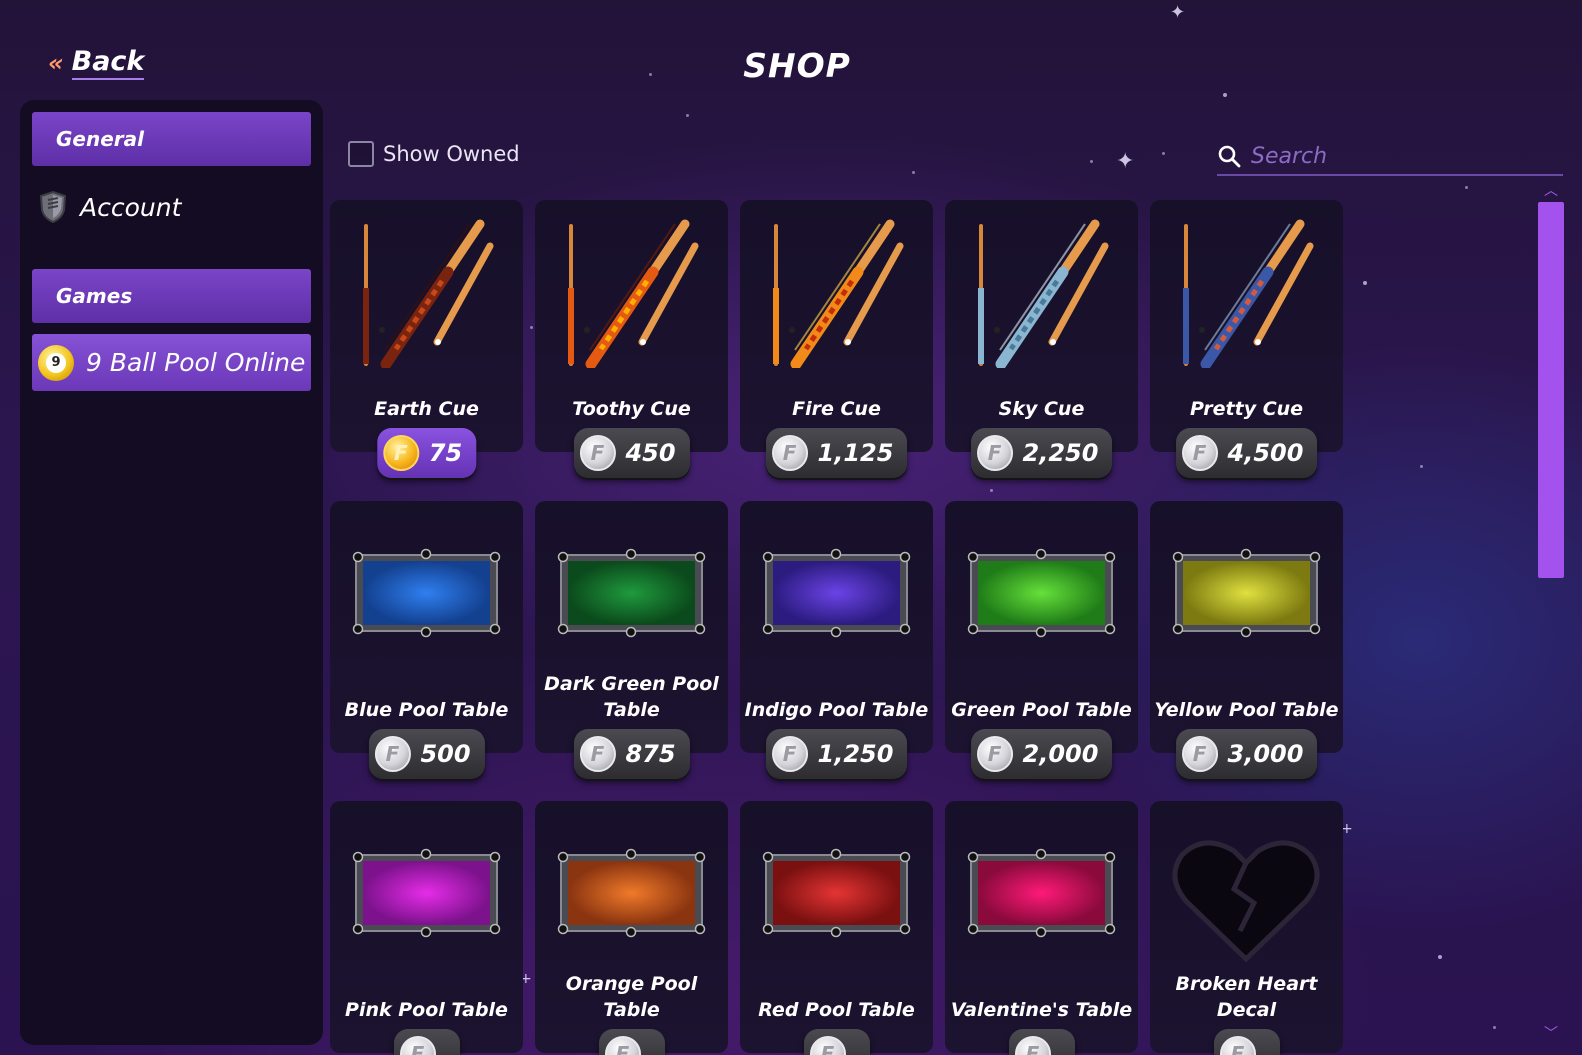 This screenshot has width=1582, height=1055. I want to click on item-name: Dark Green Pool Table, so click(631, 697).